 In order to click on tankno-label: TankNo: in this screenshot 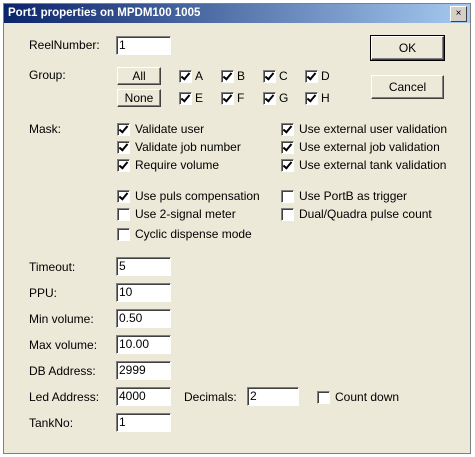, I will do `click(51, 423)`.